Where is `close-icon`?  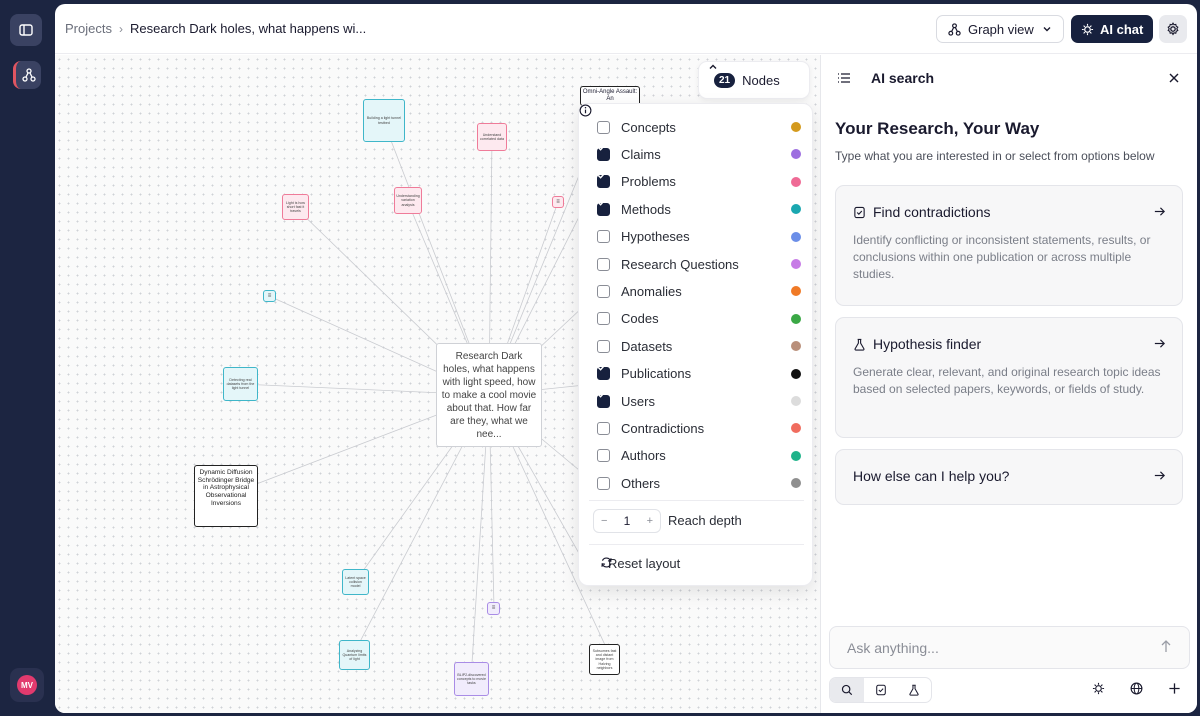 close-icon is located at coordinates (1174, 78).